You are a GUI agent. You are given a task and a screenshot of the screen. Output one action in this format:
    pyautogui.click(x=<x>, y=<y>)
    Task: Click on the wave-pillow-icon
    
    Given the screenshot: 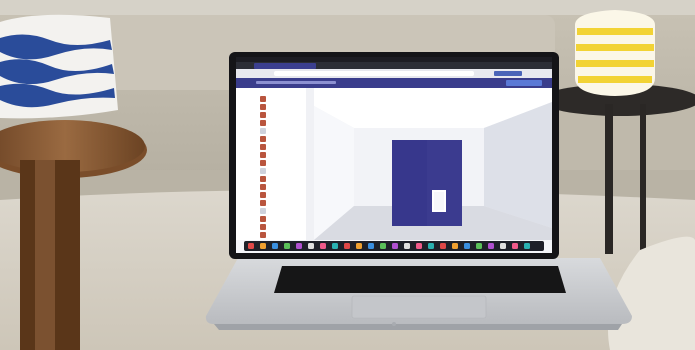 What is the action you would take?
    pyautogui.click(x=59, y=66)
    